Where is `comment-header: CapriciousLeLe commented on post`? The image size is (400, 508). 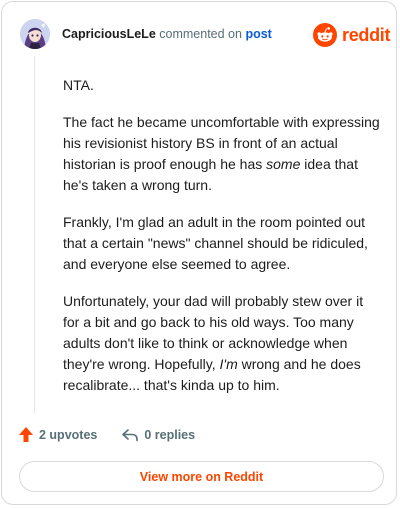 comment-header: CapriciousLeLe commented on post is located at coordinates (167, 34).